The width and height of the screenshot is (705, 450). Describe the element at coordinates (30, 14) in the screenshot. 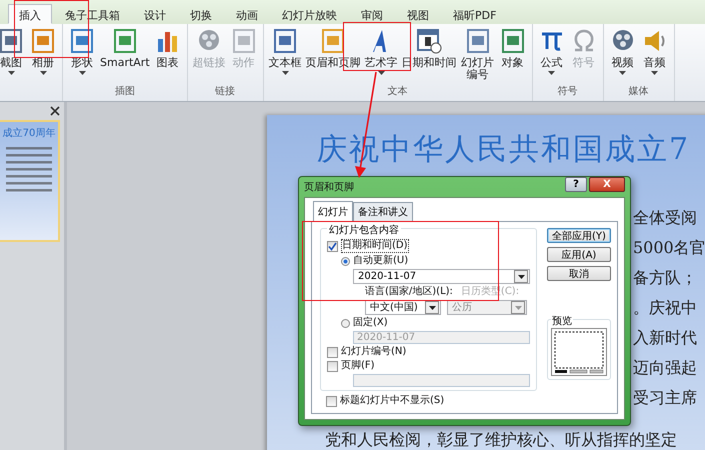

I see `ribbon-tab: 插入` at that location.